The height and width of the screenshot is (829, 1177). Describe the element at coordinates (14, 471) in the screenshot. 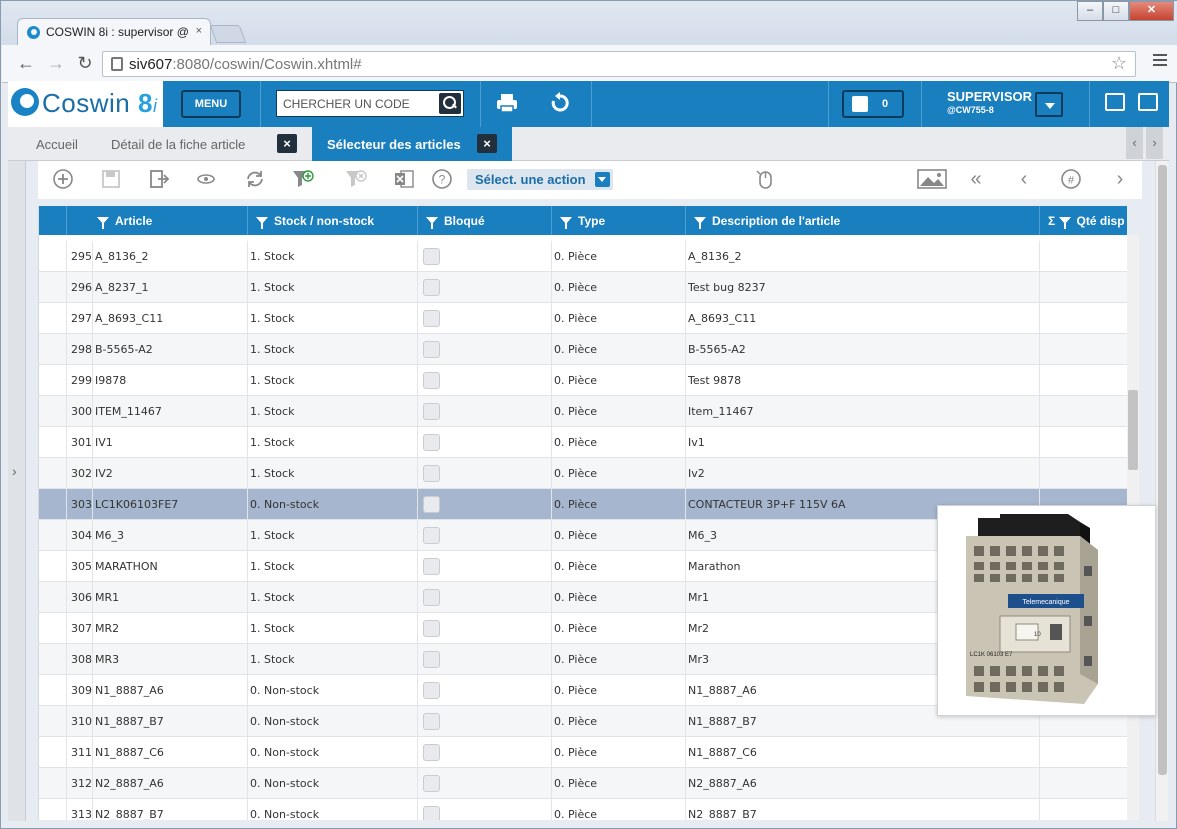

I see `expand-sidebar-icon: ›` at that location.